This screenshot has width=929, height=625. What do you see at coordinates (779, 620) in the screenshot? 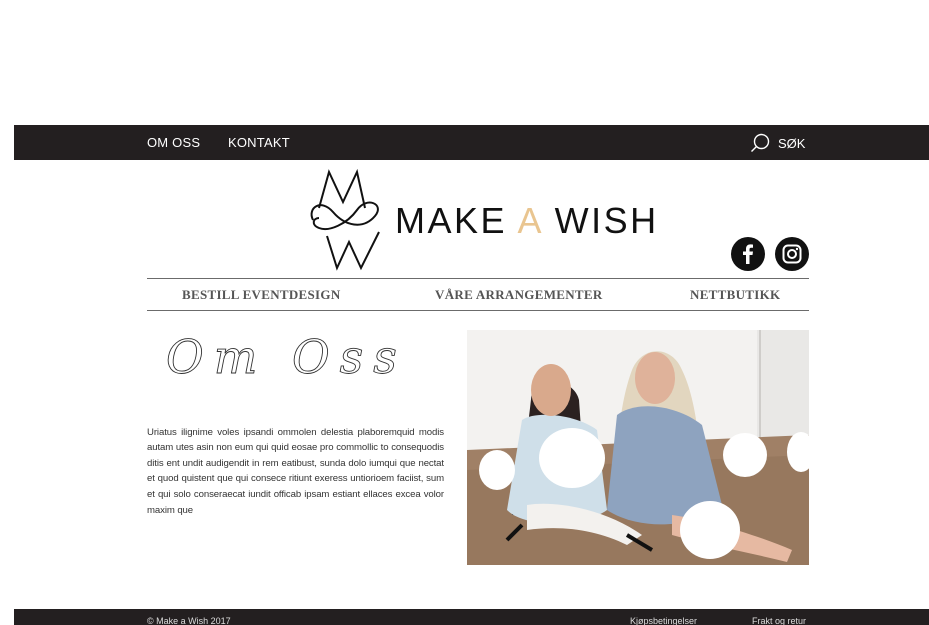
I see `footer-shipping-link: Frakt og retur` at bounding box center [779, 620].